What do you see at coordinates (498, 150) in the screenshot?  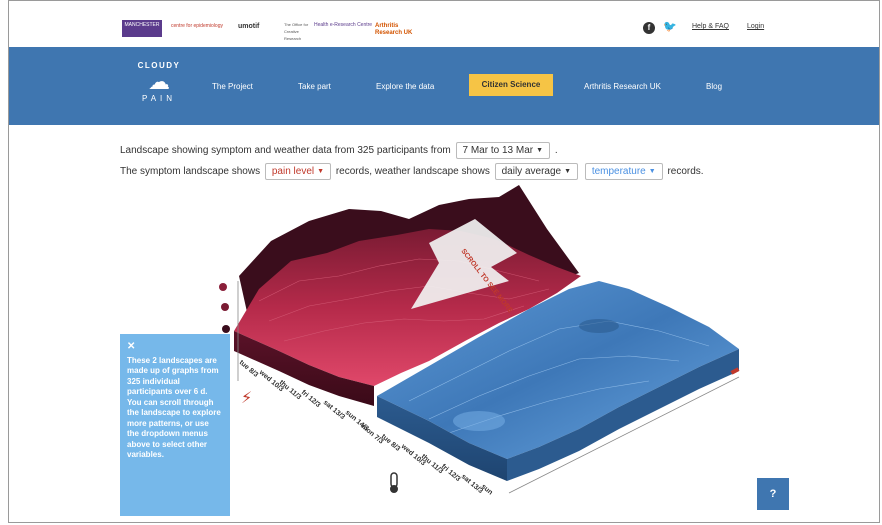 I see `date-range-value: 7 Mar to 13 Mar` at bounding box center [498, 150].